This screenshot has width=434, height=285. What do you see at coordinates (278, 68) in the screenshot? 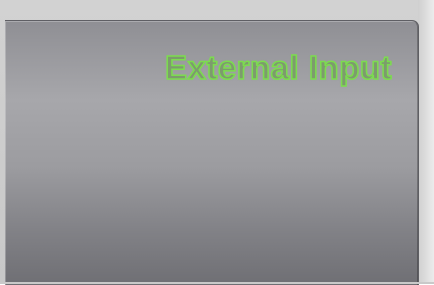
I see `input-source-title: External Input` at bounding box center [278, 68].